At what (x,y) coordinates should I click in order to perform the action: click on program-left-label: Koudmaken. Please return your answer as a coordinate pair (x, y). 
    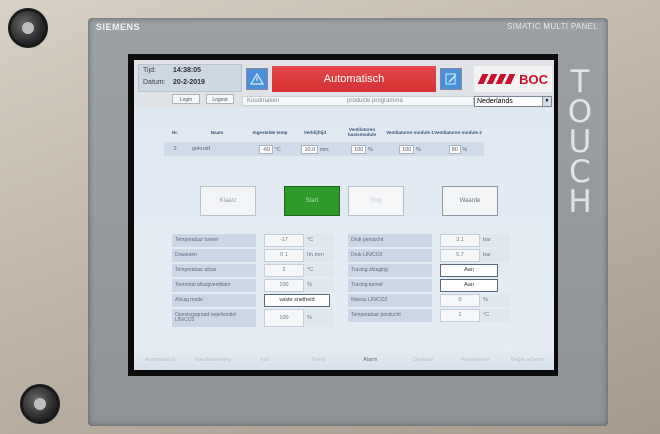
    Looking at the image, I should click on (263, 101).